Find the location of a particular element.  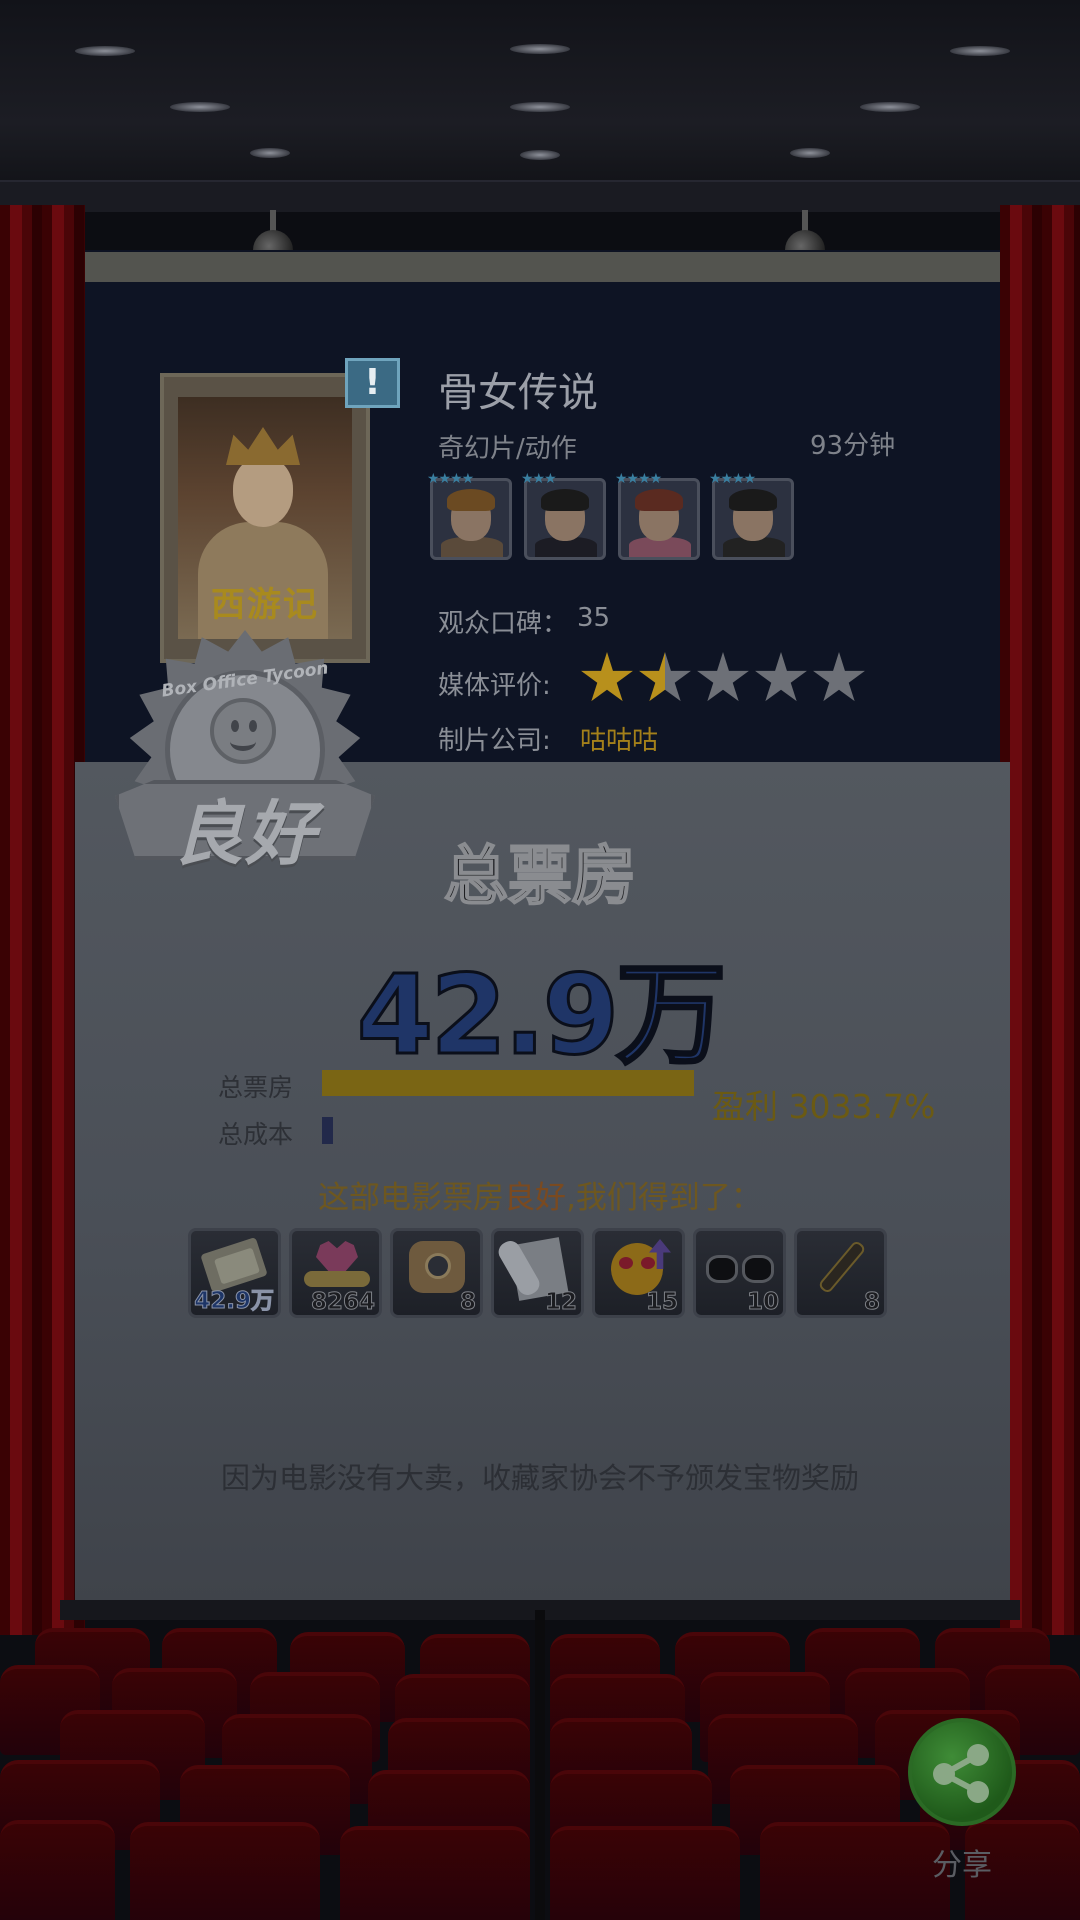

revenue-label: 总票房 is located at coordinates (256, 1087).